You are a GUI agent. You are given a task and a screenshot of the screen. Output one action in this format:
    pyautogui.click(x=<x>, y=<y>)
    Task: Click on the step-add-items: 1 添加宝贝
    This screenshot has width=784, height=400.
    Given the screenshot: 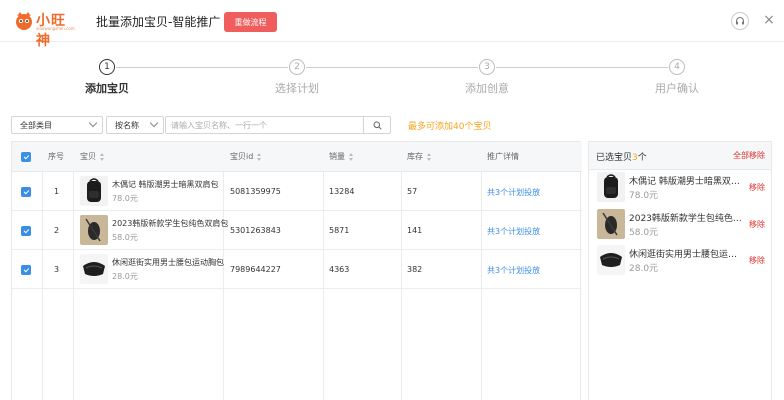 What is the action you would take?
    pyautogui.click(x=107, y=77)
    